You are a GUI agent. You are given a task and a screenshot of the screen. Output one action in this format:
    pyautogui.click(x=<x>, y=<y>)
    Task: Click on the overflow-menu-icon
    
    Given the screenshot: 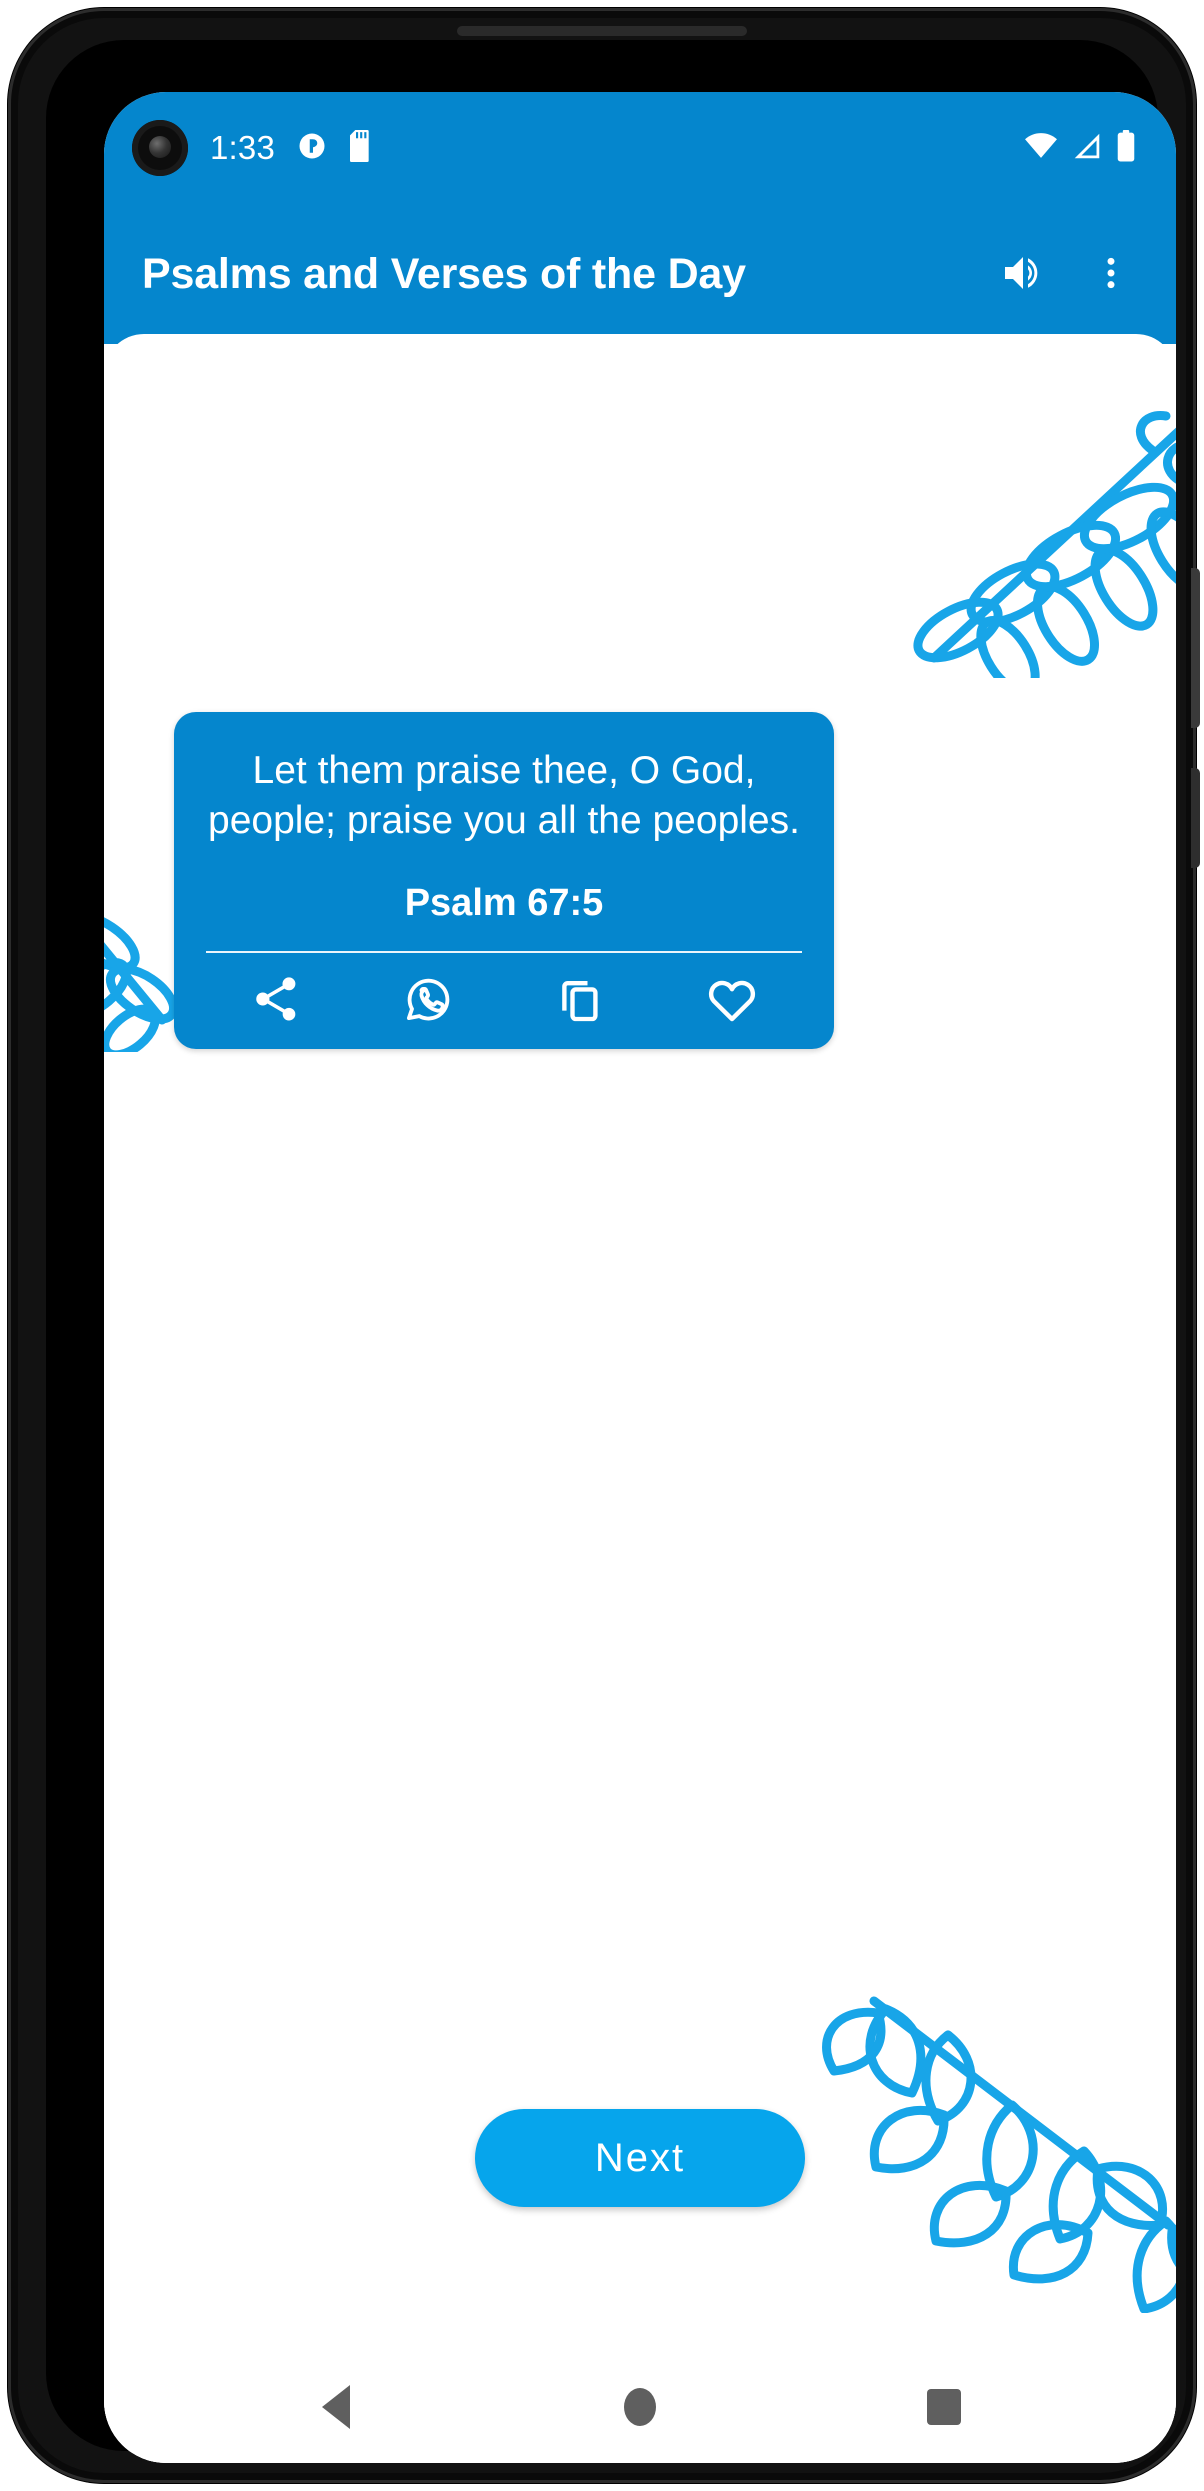 What is the action you would take?
    pyautogui.click(x=1111, y=274)
    